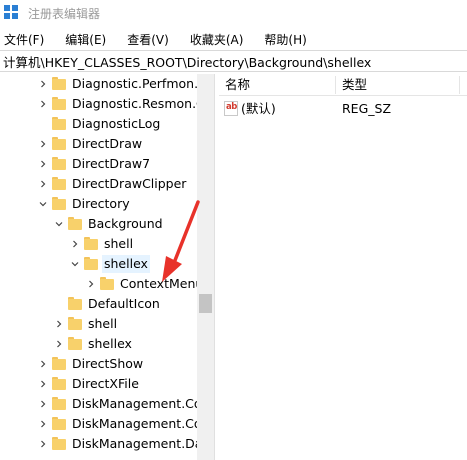  I want to click on tree-node: Diagnostic.Resmon.C, so click(98, 104).